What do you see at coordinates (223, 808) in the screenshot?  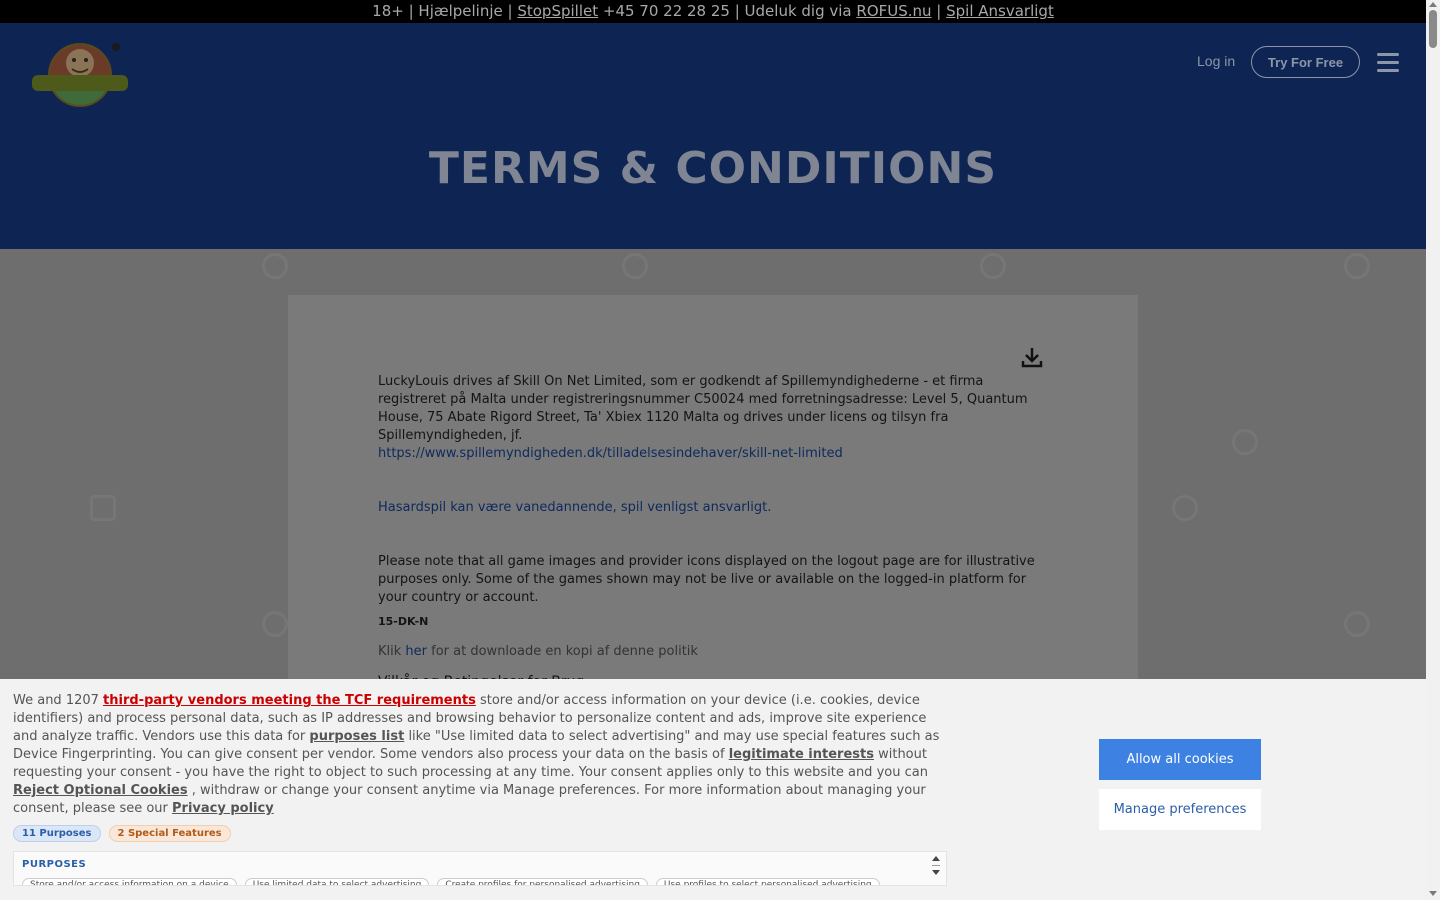 I see `privacy-policy-link: Privacy policy` at bounding box center [223, 808].